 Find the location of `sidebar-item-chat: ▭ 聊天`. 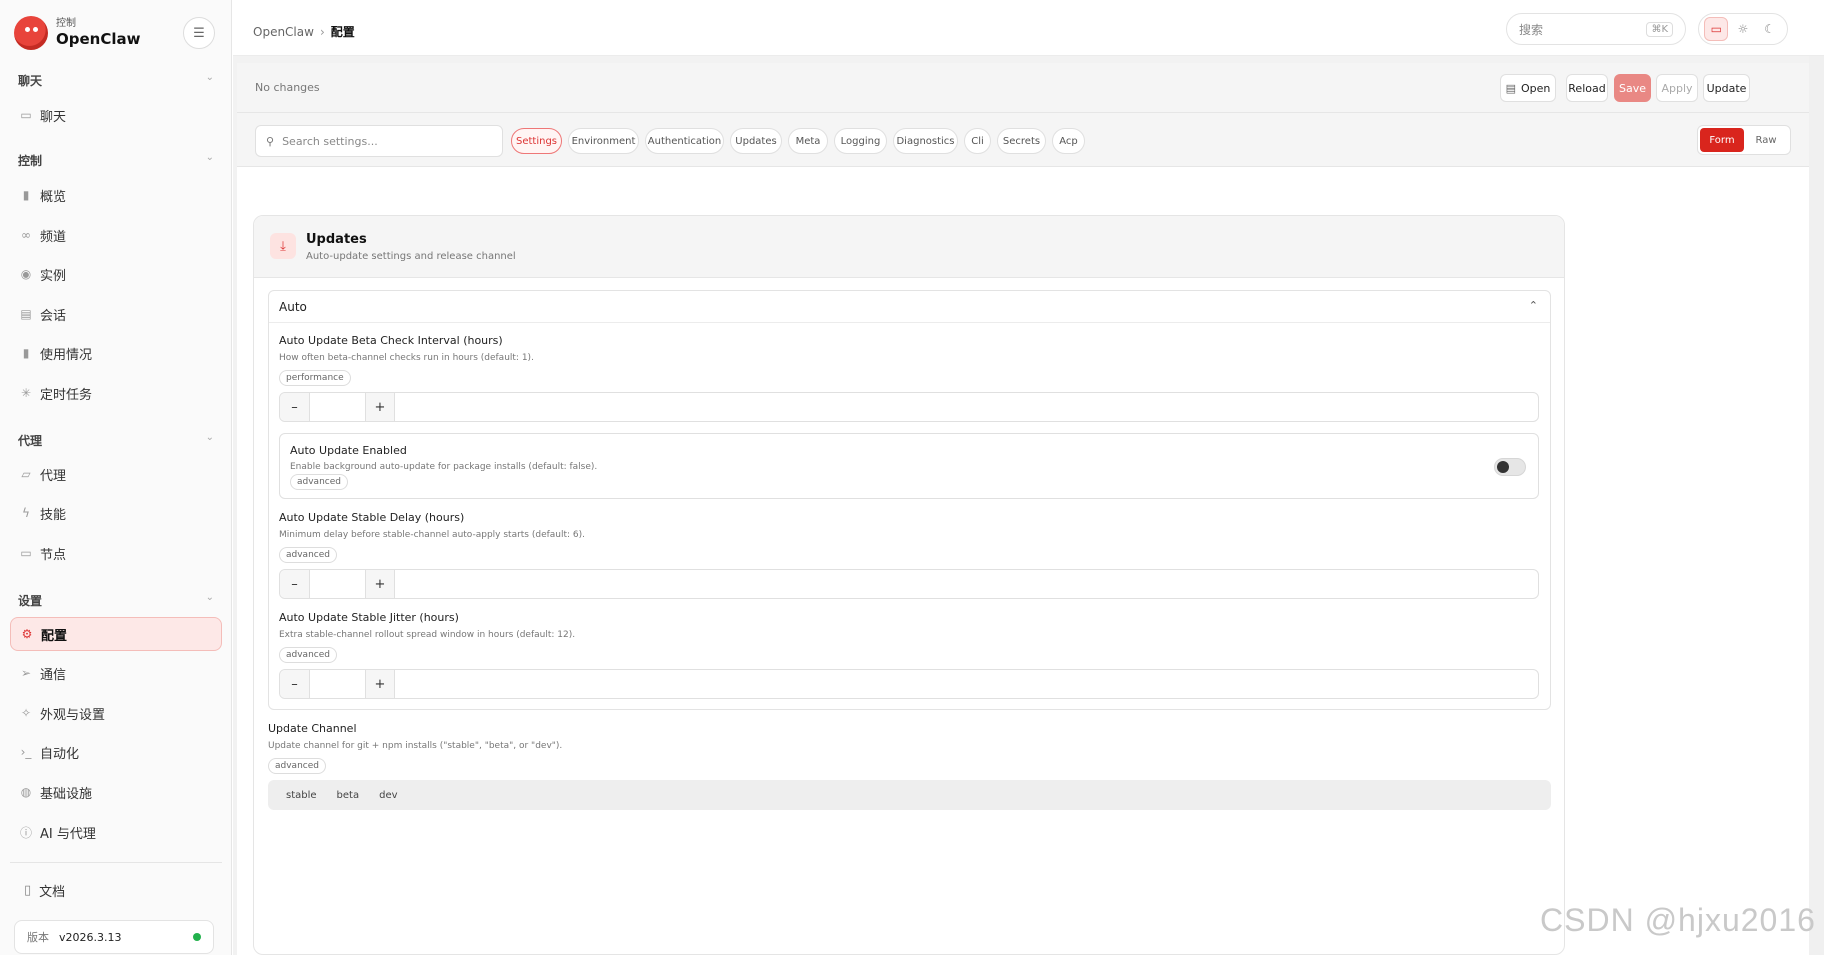

sidebar-item-chat: ▭ 聊天 is located at coordinates (116, 115).